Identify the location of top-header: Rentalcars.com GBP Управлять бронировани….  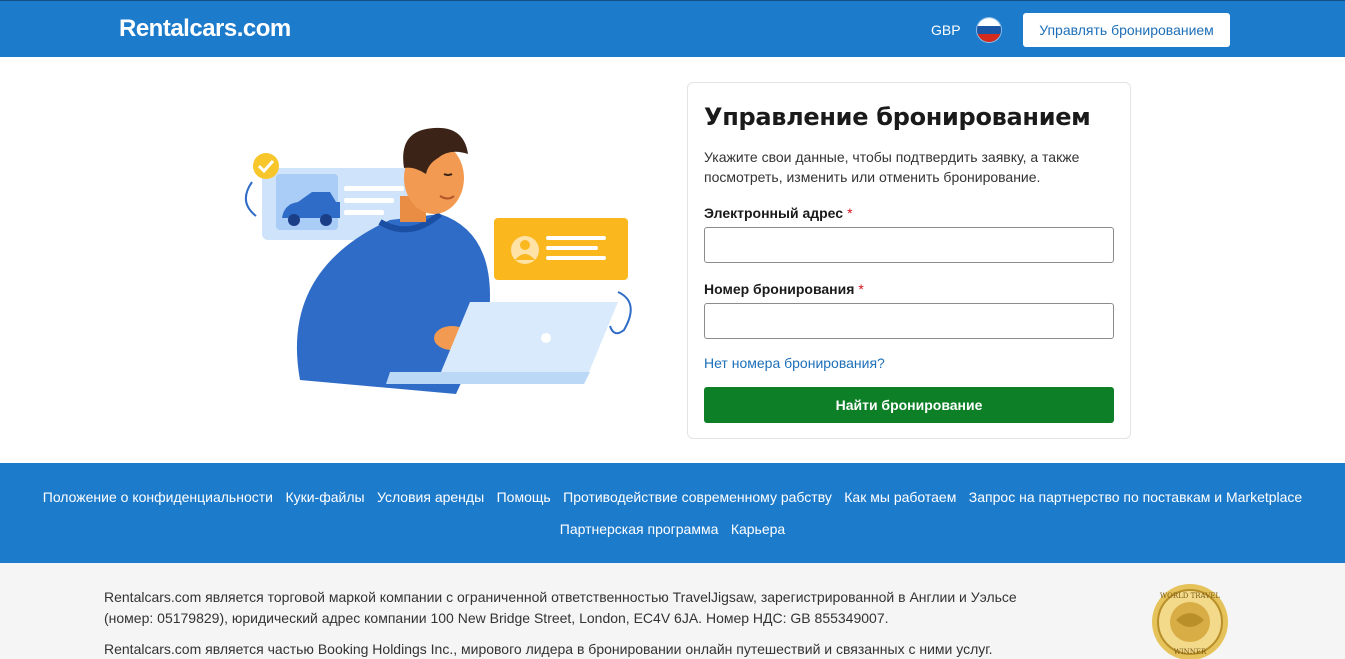
(672, 28).